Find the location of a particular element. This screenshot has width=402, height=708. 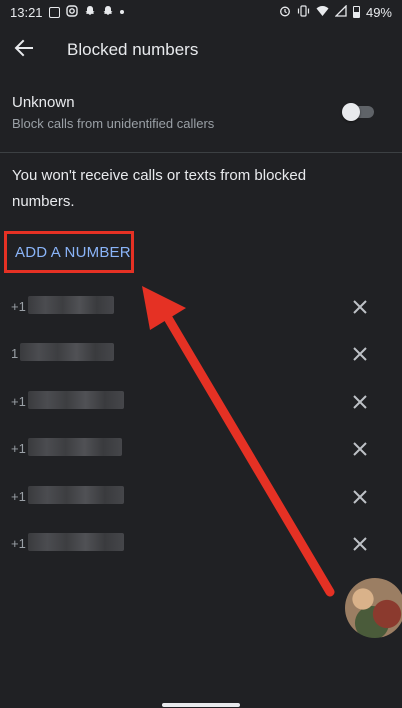

status-bar: 13:21 49% is located at coordinates (201, 12).